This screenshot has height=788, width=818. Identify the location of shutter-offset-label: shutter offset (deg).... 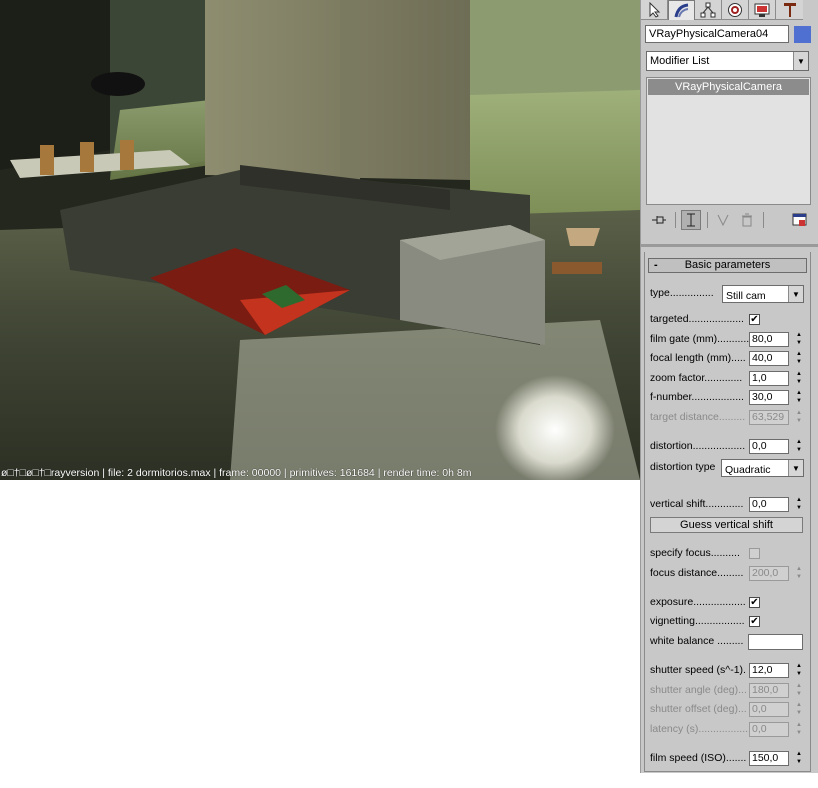
(698, 709).